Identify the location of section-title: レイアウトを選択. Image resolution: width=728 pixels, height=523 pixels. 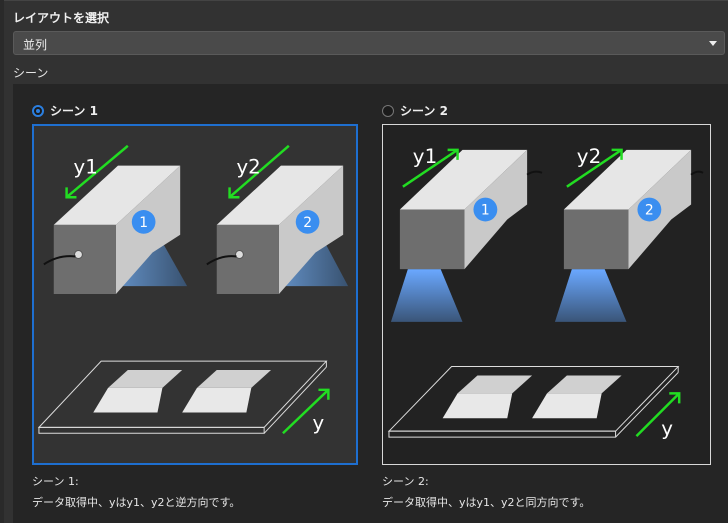
(61, 18).